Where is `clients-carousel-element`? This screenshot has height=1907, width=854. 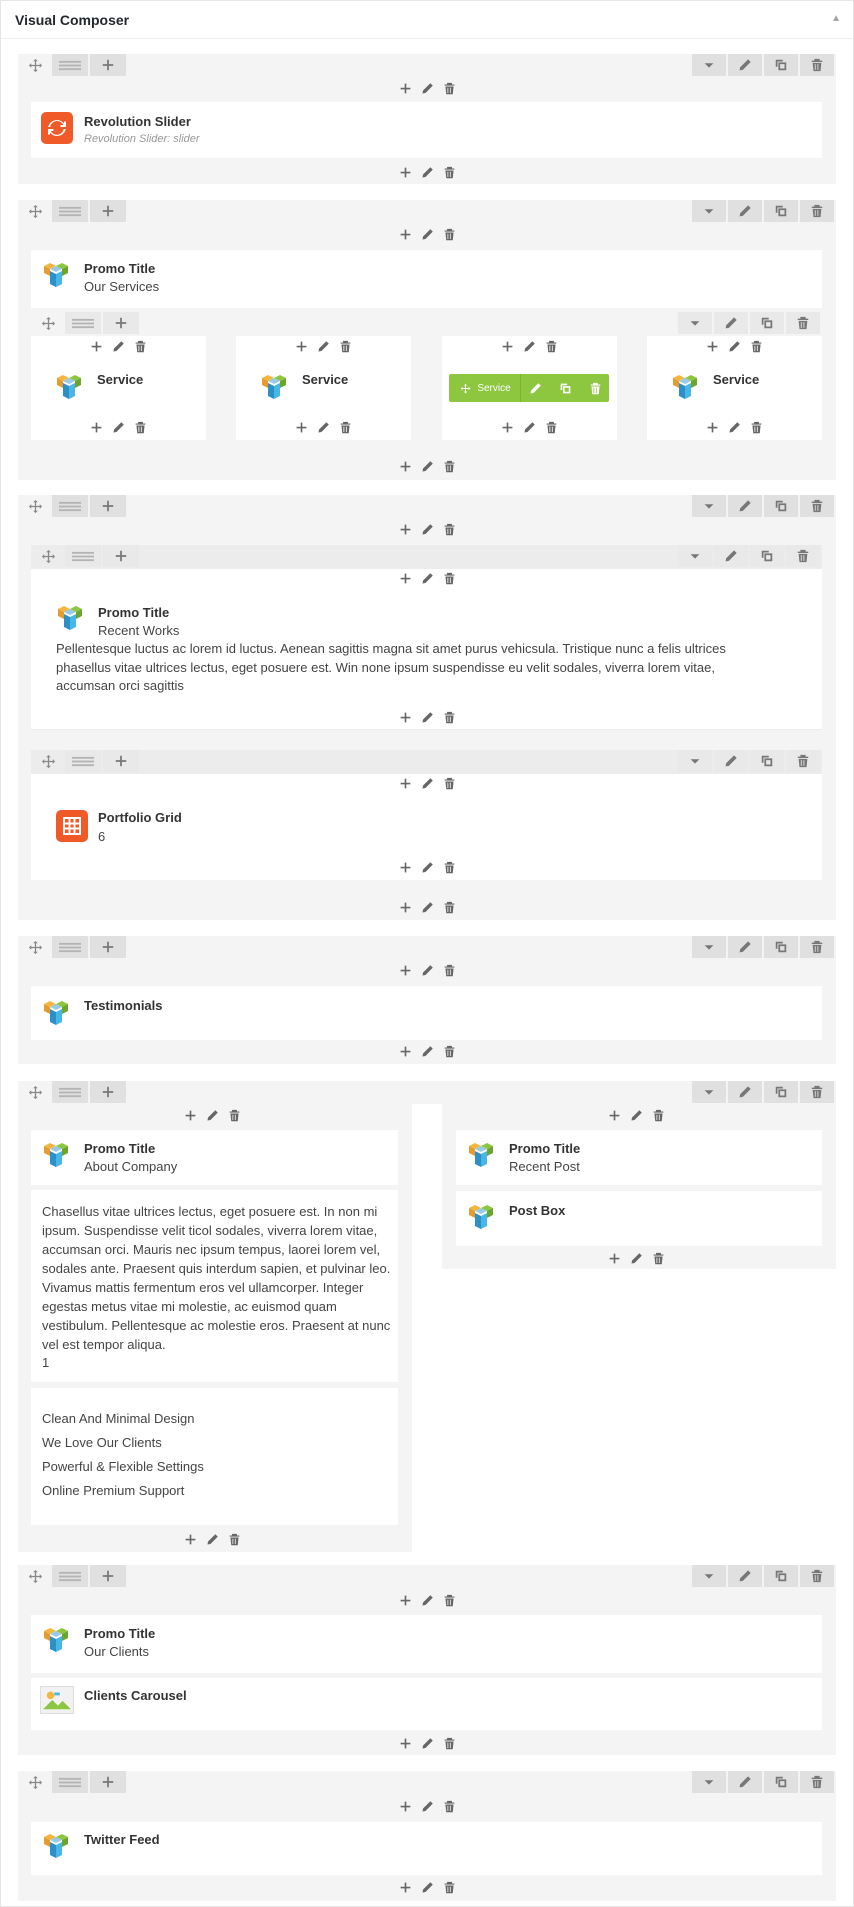
clients-carousel-element is located at coordinates (426, 1704).